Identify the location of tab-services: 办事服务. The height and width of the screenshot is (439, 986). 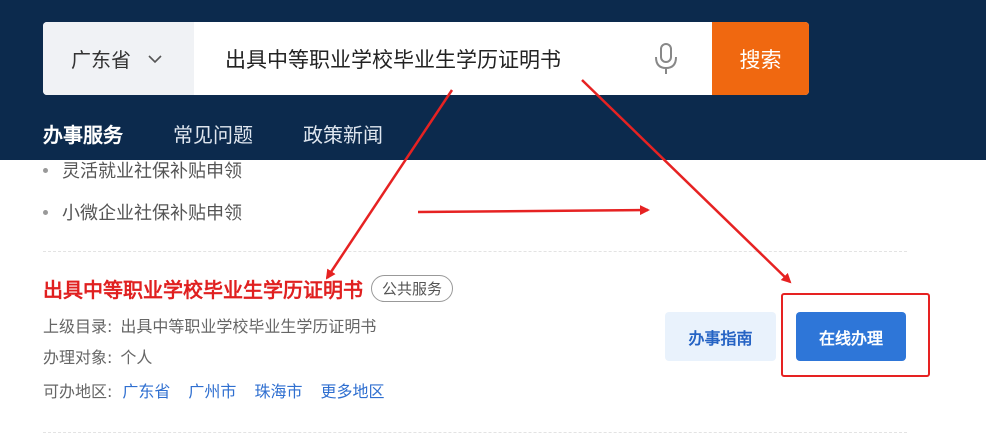
(83, 133).